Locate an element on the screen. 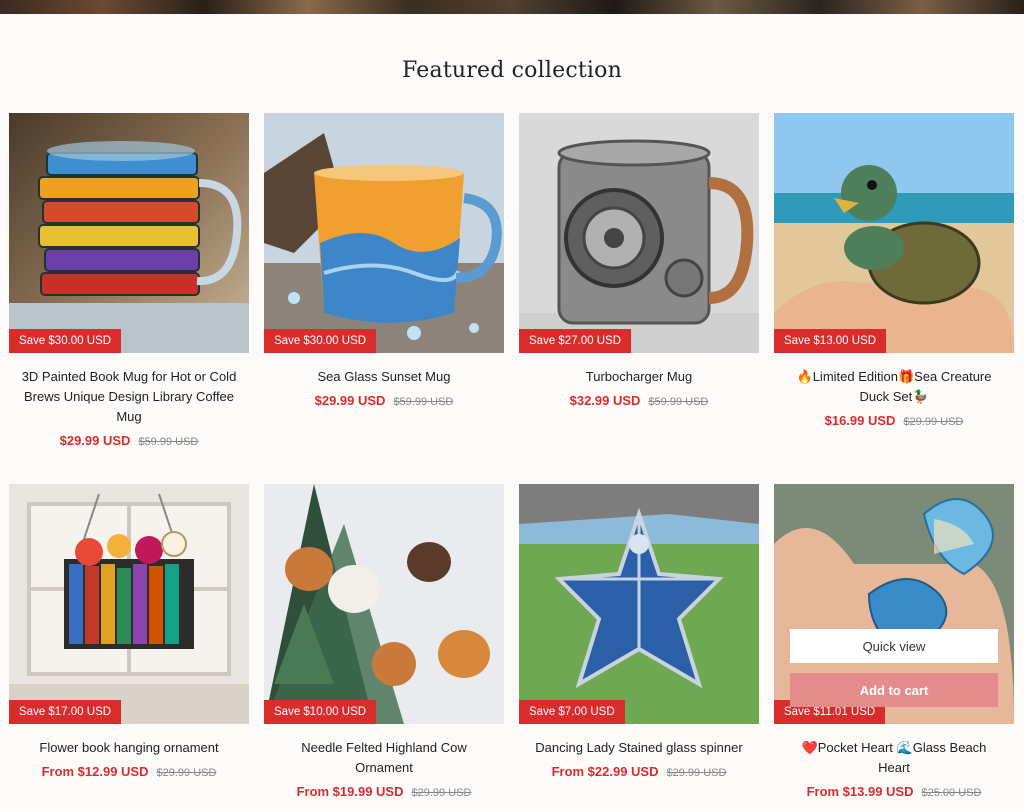  compare-price: $25.00 USD is located at coordinates (951, 793).